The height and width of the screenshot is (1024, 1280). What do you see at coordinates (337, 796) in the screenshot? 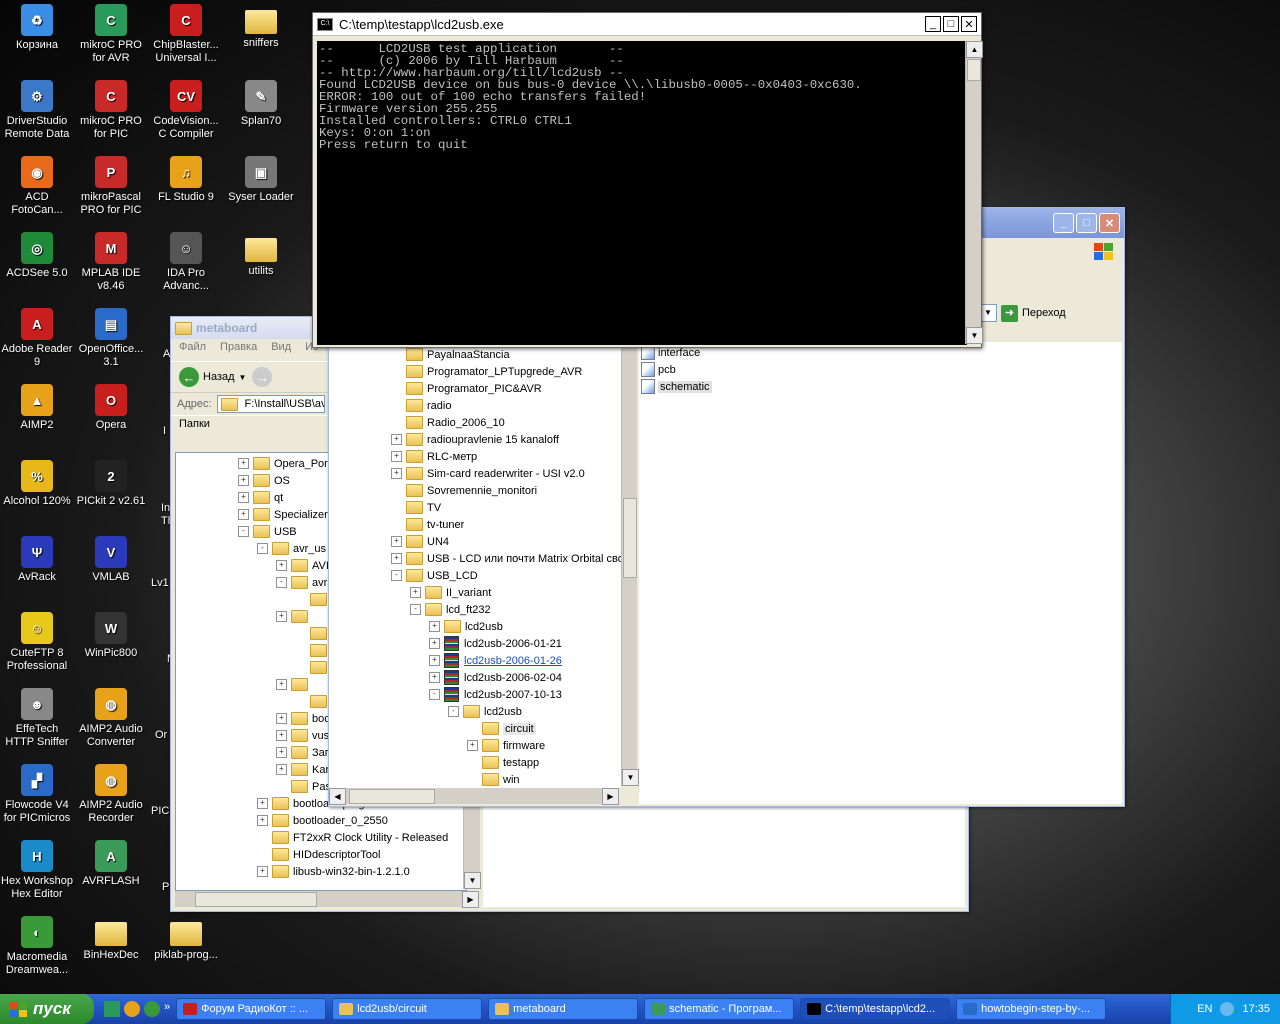
I see `scroll-left-button: ◀` at bounding box center [337, 796].